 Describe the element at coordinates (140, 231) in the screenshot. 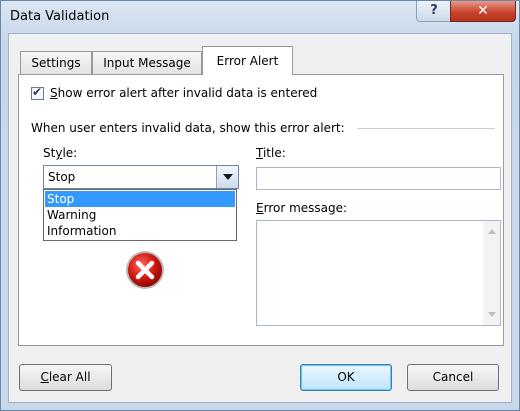

I see `style-option-information: Information` at that location.